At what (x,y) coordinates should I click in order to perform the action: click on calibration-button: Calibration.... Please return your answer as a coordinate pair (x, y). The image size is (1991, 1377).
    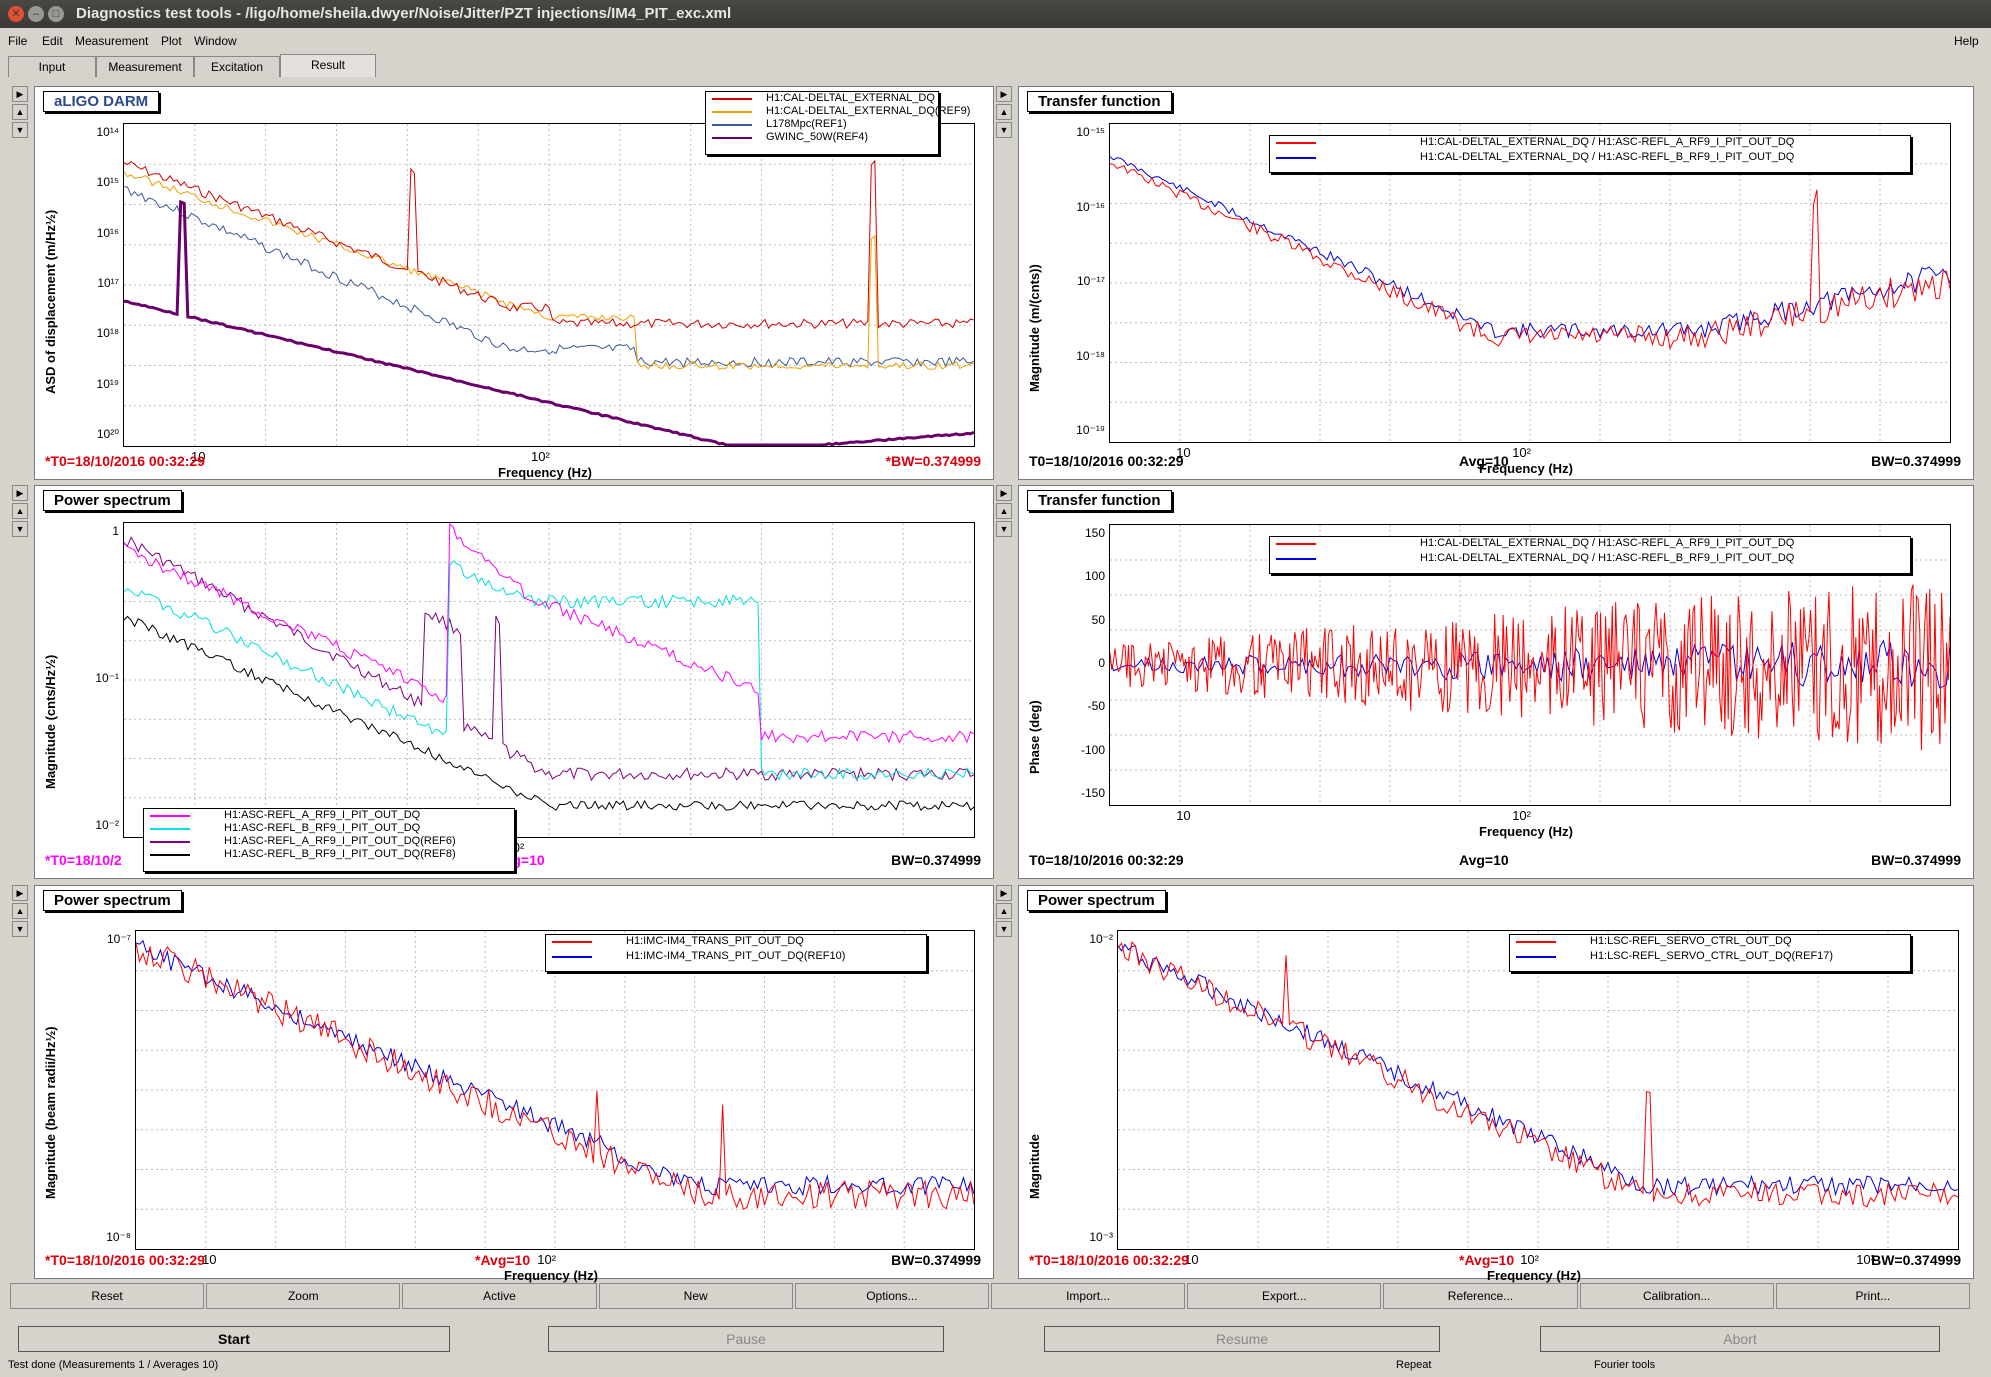
    Looking at the image, I should click on (1676, 1296).